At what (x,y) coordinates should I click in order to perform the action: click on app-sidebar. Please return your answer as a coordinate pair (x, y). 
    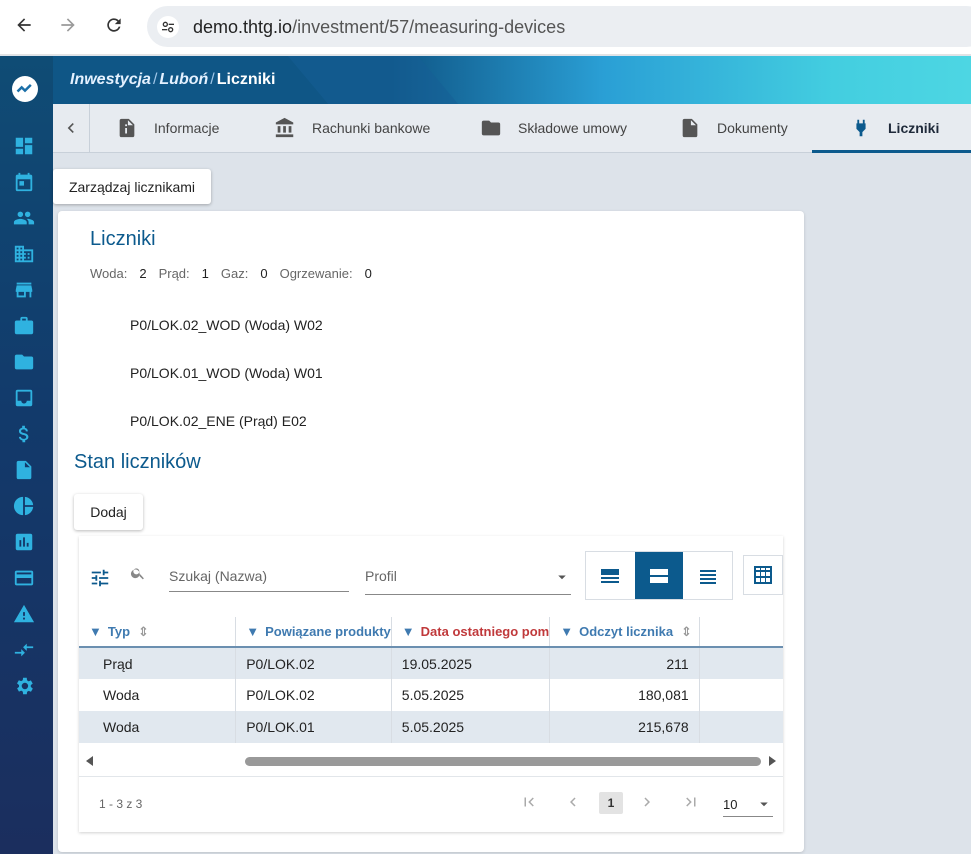
    Looking at the image, I should click on (26, 455).